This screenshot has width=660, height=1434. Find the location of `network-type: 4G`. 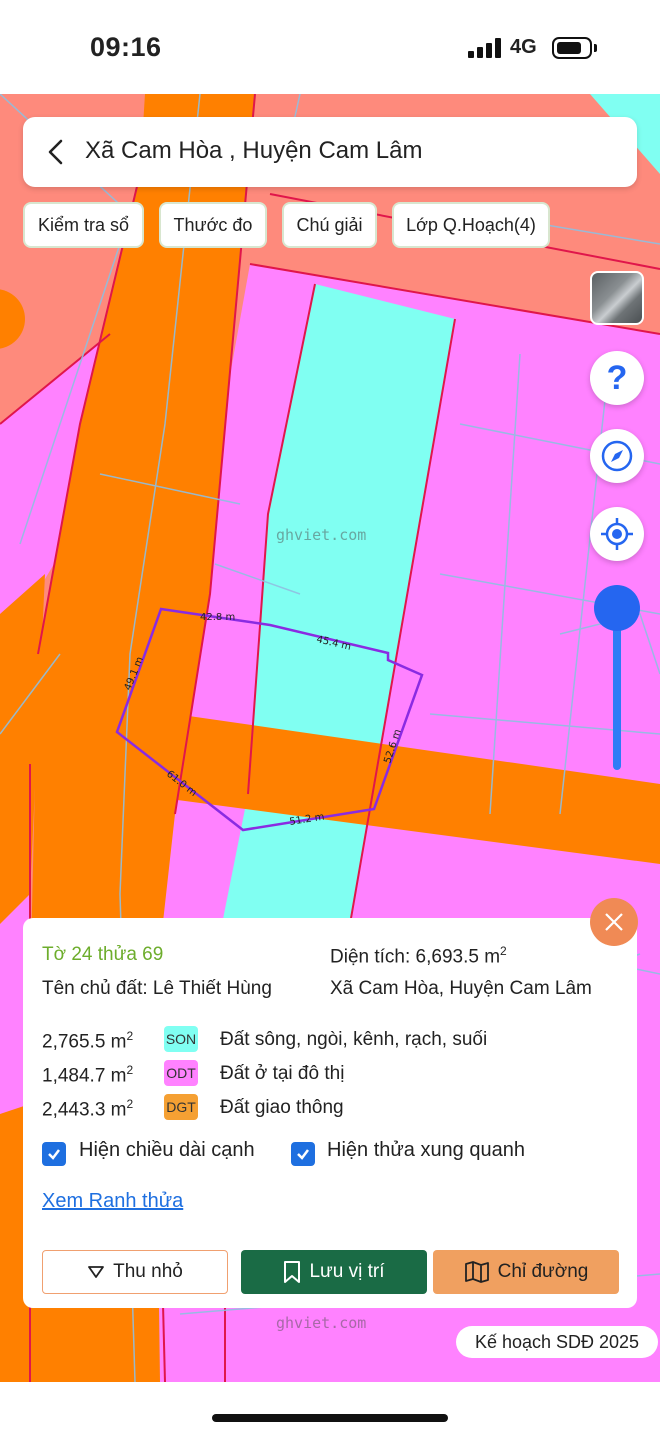

network-type: 4G is located at coordinates (523, 47).